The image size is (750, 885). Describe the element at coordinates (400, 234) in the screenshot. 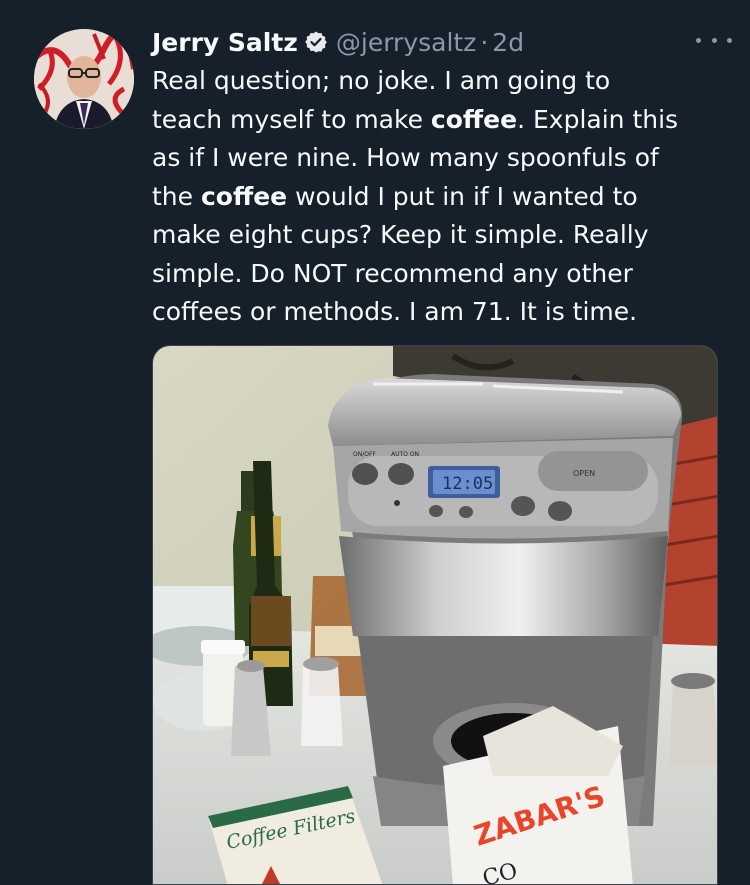

I see `tweet-text-segment: make eight cups? Keep it simple. Really` at that location.